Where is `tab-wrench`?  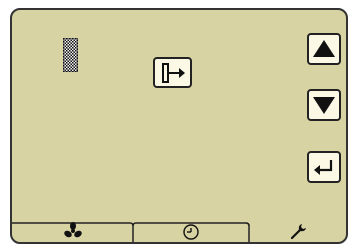
tab-wrench is located at coordinates (297, 231).